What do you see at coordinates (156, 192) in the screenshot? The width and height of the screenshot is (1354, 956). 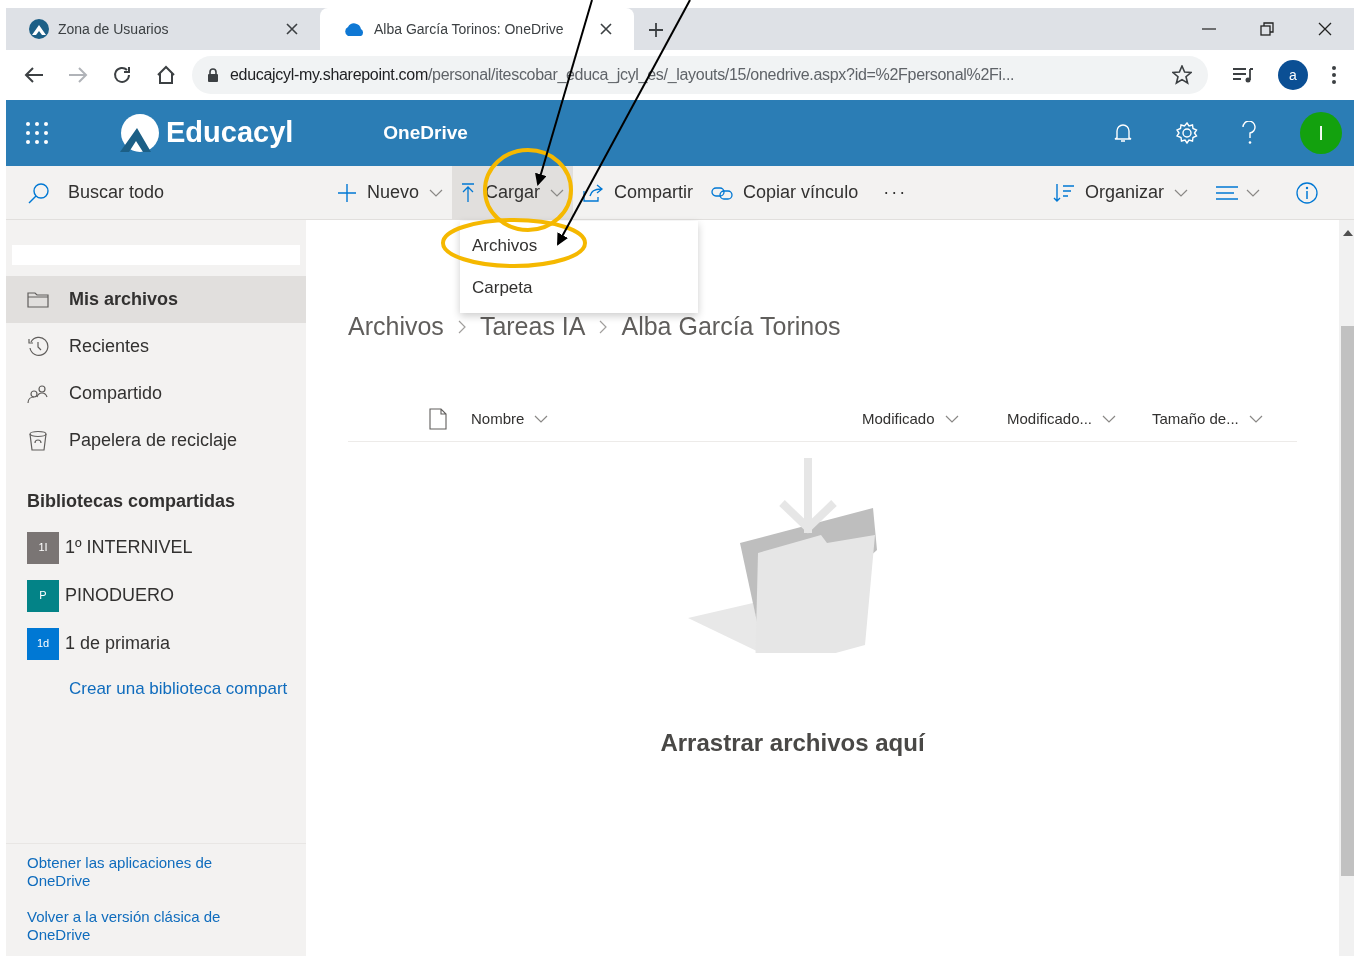 I see `search-field: Buscar todo` at bounding box center [156, 192].